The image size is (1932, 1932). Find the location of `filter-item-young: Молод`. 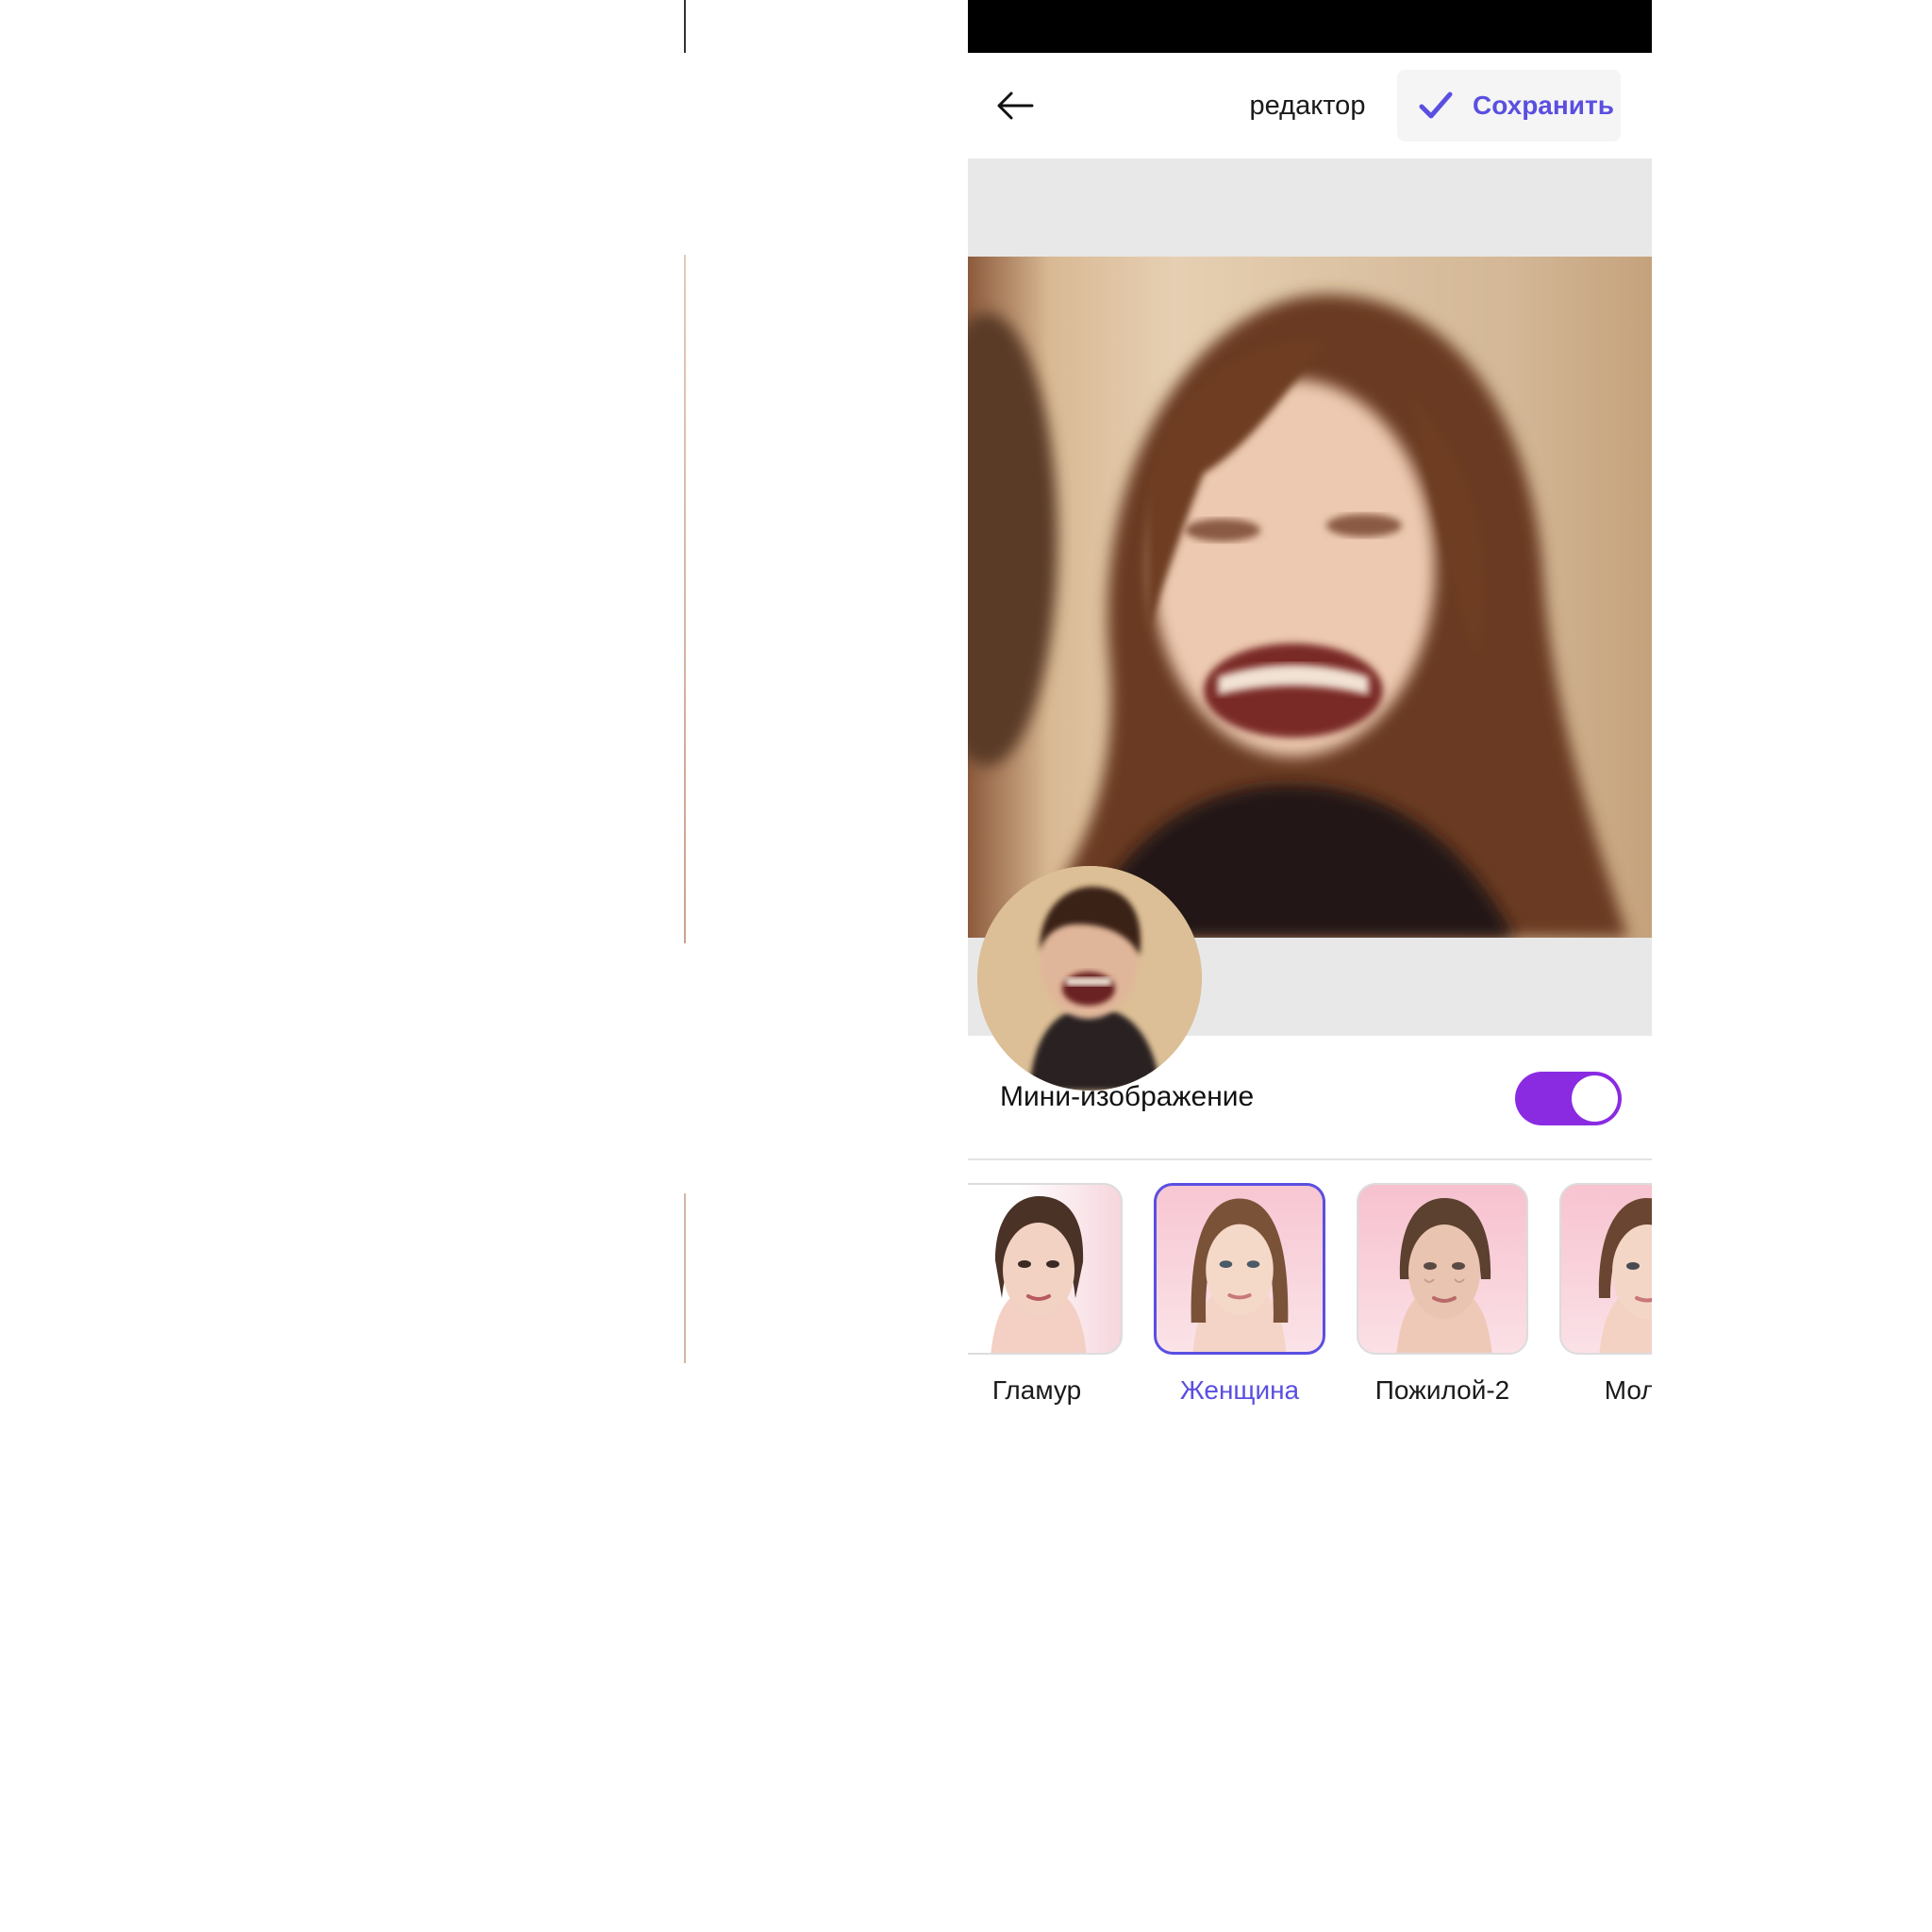

filter-item-young: Молод is located at coordinates (1606, 1294).